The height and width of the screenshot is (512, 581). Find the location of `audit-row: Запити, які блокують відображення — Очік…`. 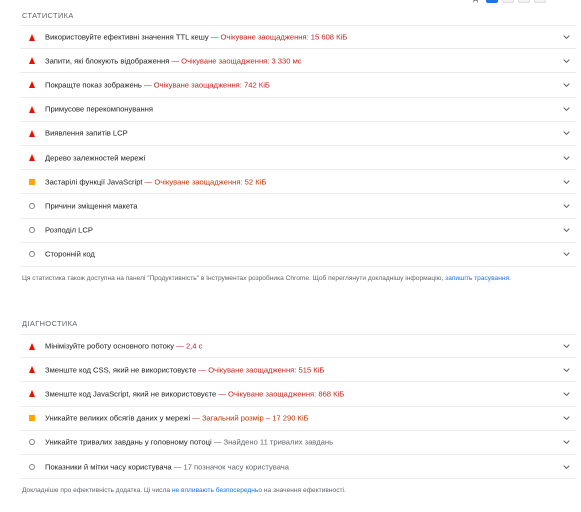

audit-row: Запити, які блокують відображення — Очік… is located at coordinates (298, 61).